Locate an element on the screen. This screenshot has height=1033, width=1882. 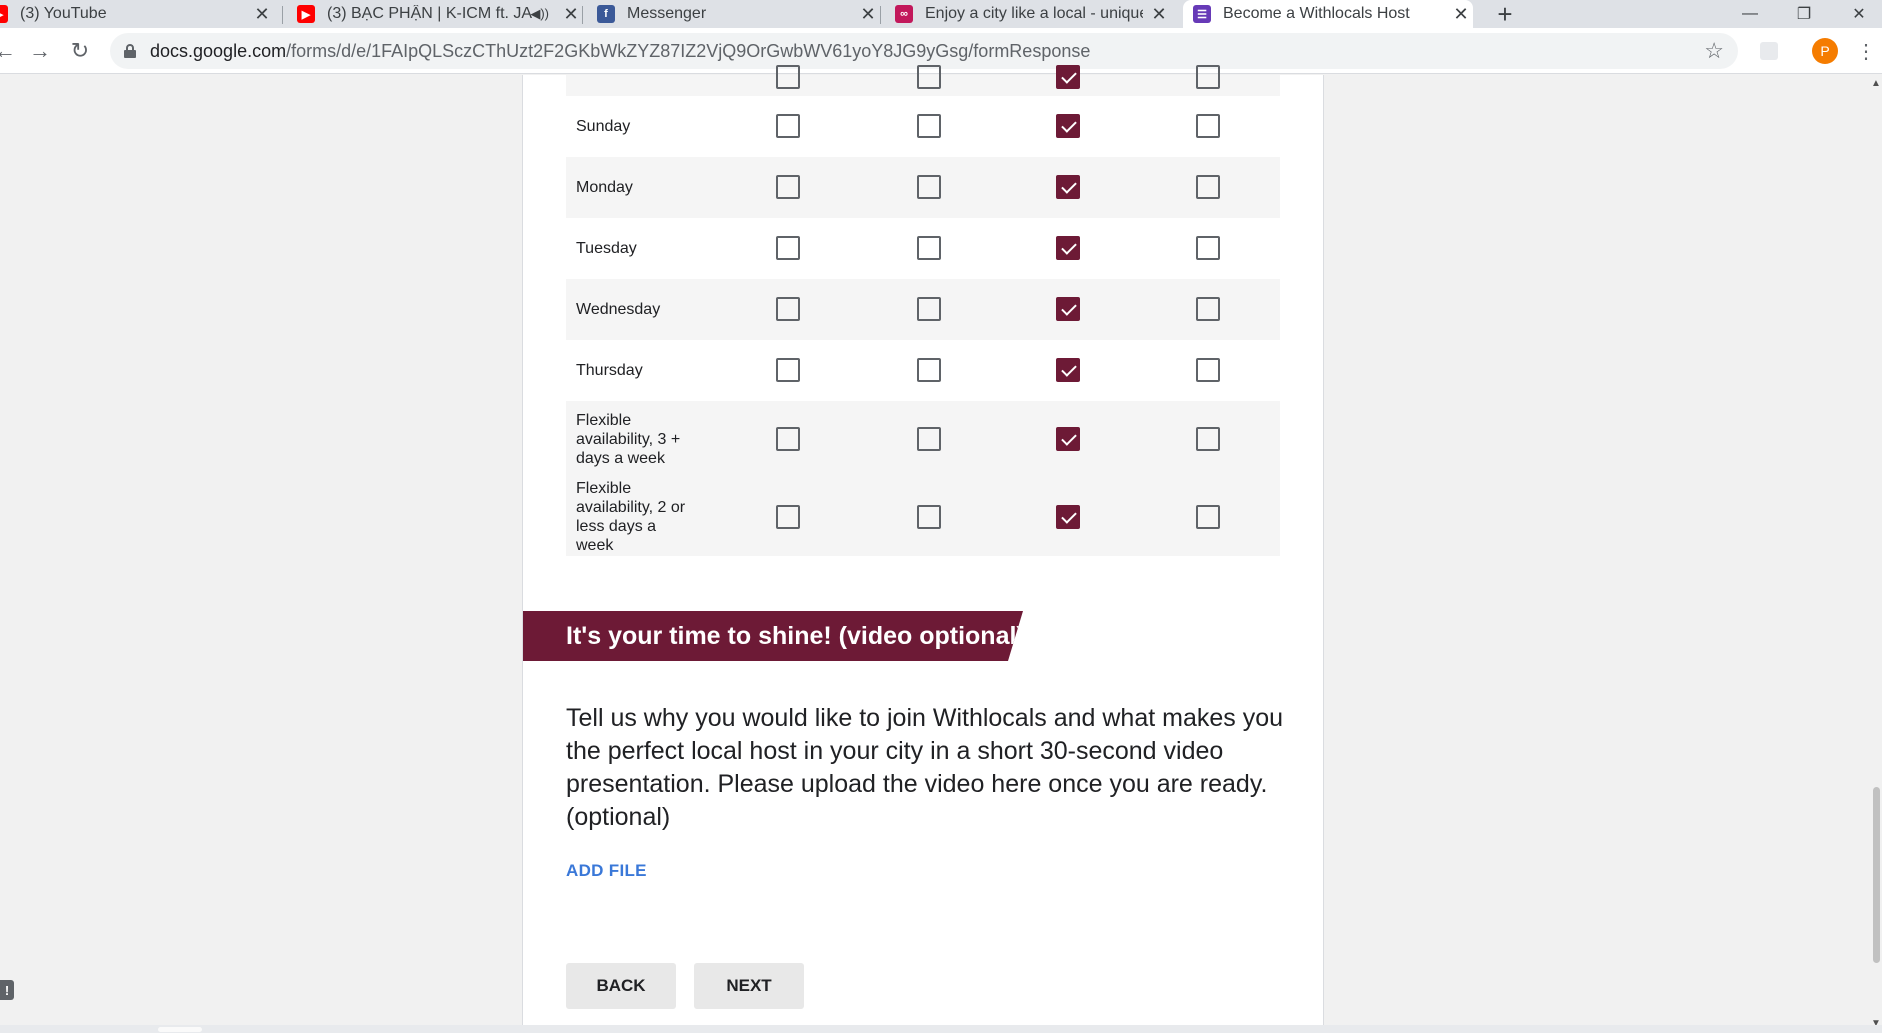
minimize-button: — is located at coordinates (1750, 14).